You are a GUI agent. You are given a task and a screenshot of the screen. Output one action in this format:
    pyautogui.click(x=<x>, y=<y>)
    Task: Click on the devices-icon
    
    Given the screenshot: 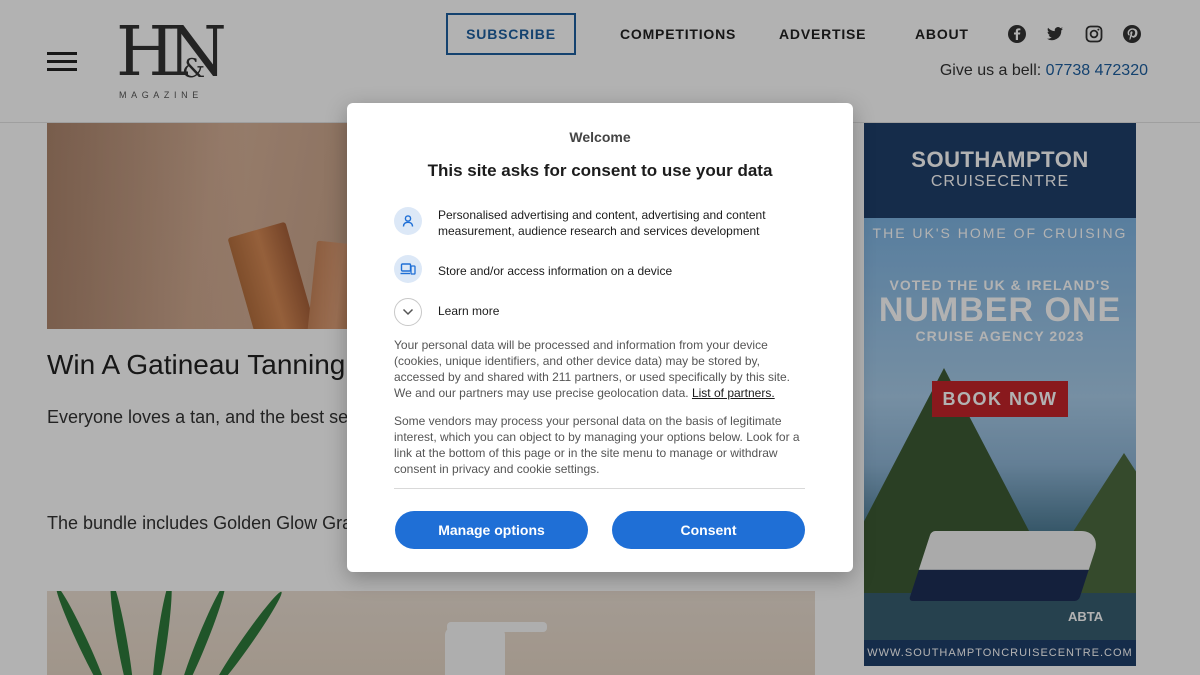 What is the action you would take?
    pyautogui.click(x=408, y=269)
    